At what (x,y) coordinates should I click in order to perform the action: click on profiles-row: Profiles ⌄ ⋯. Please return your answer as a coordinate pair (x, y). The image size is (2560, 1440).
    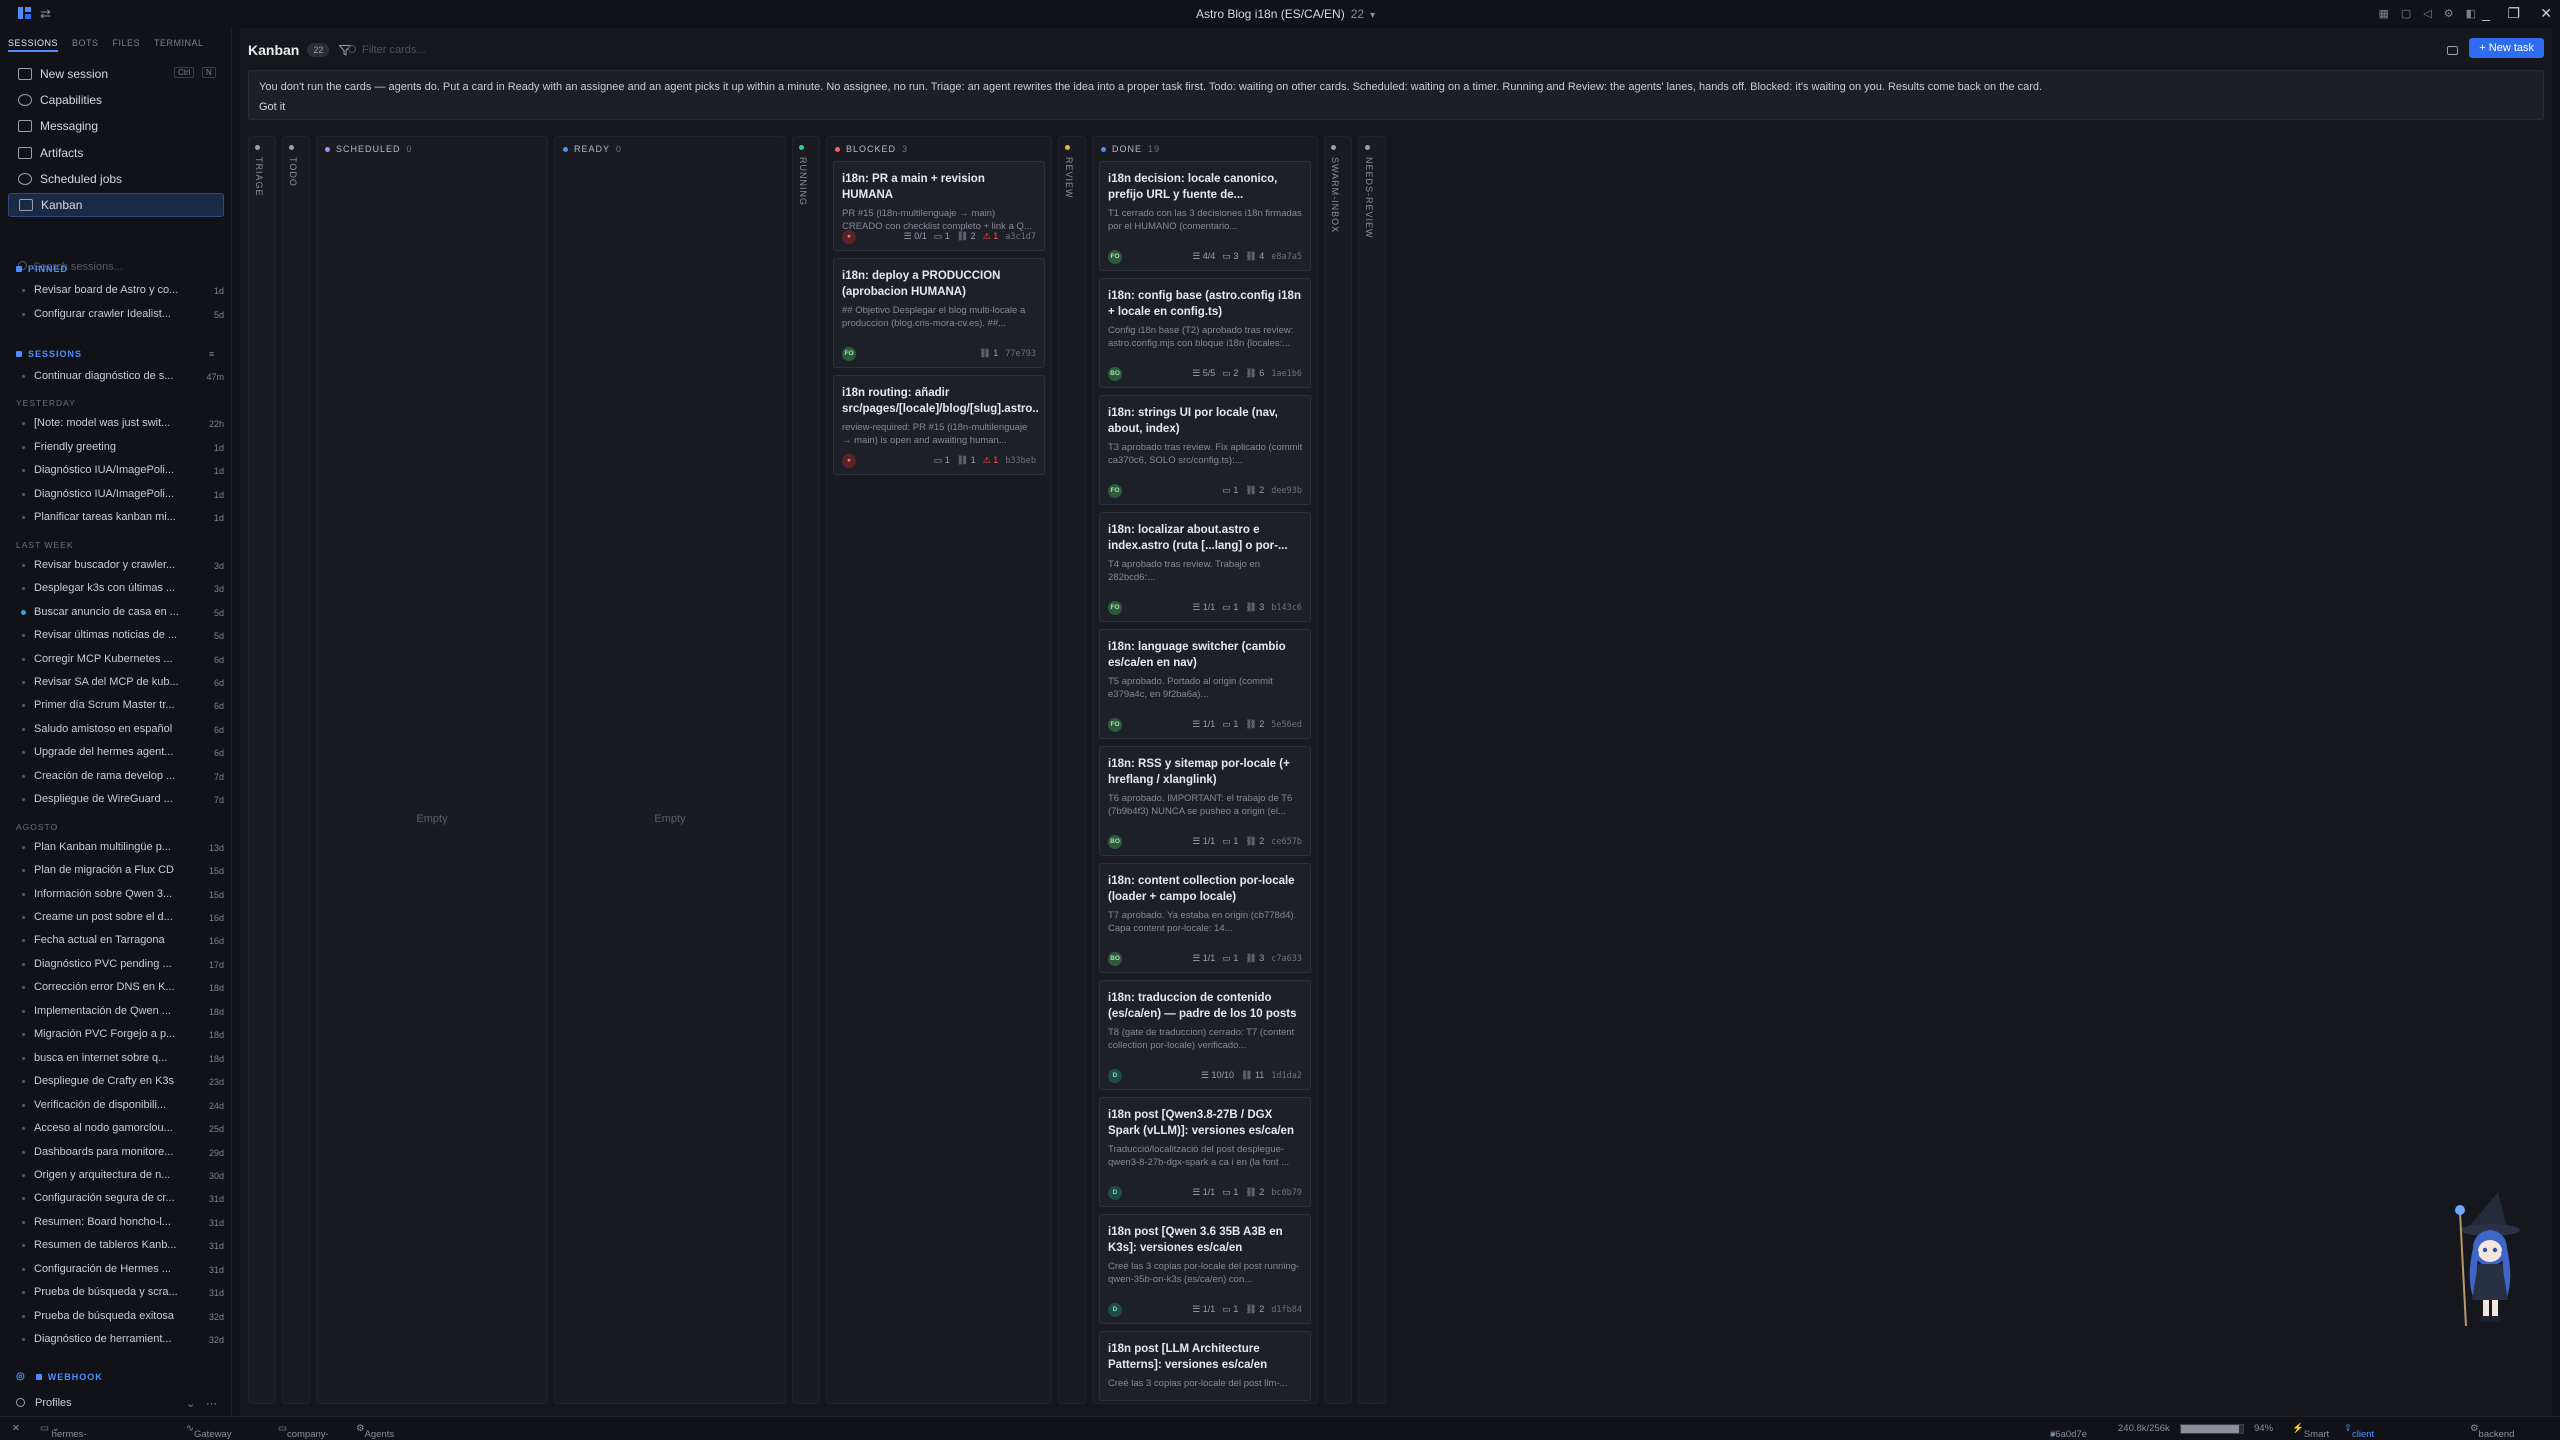
    Looking at the image, I should click on (120, 1403).